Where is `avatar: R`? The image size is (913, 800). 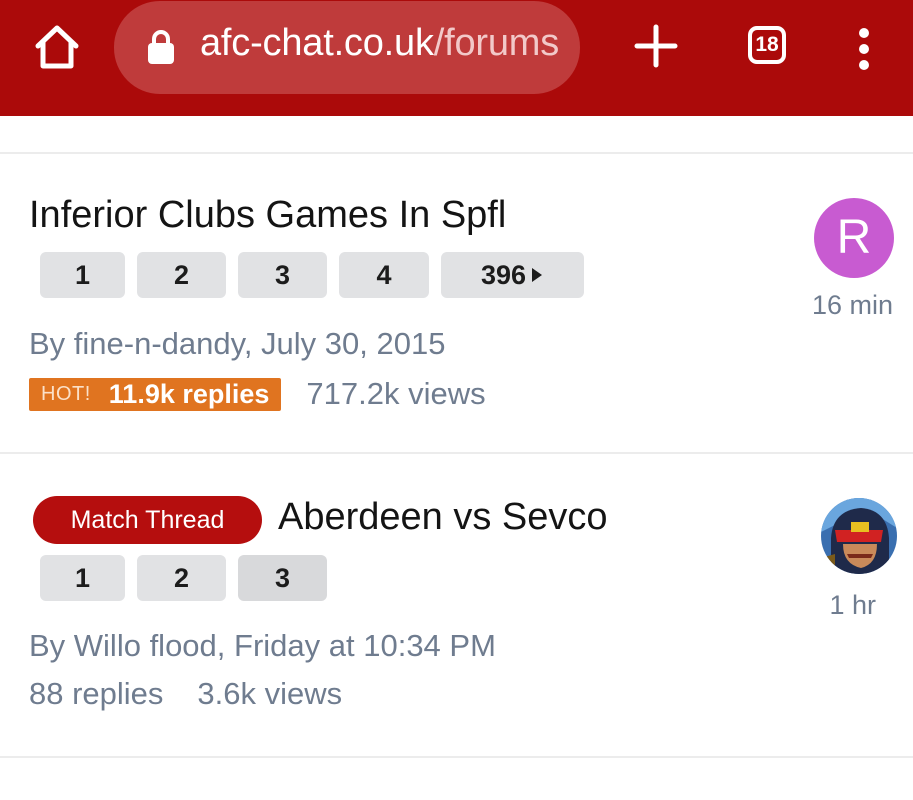
avatar: R is located at coordinates (854, 238).